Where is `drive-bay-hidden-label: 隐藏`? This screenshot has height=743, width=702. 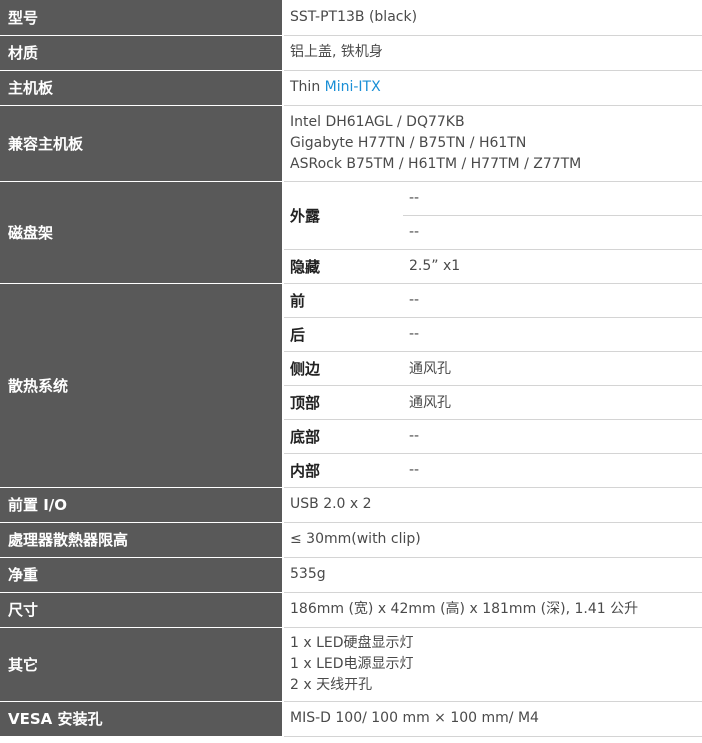
drive-bay-hidden-label: 隐藏 is located at coordinates (343, 266).